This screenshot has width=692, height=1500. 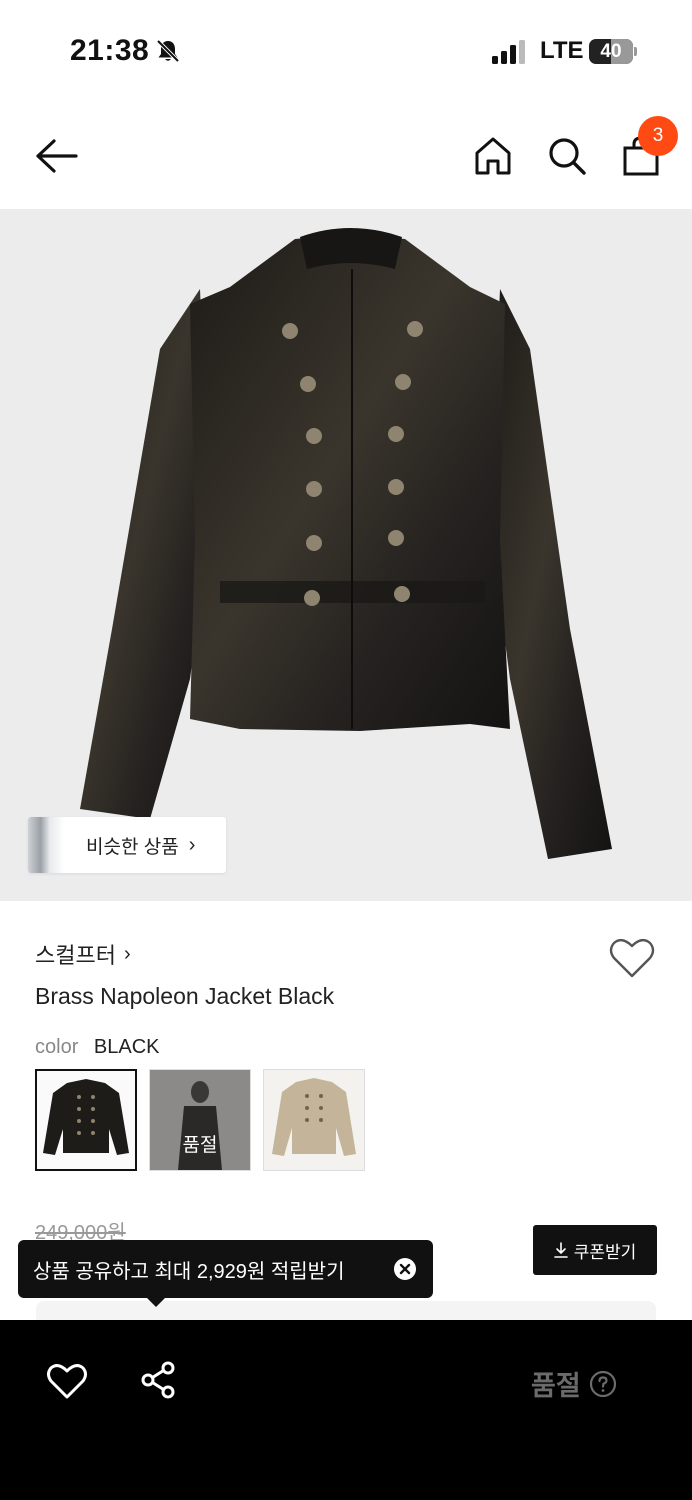 What do you see at coordinates (346, 157) in the screenshot?
I see `top-nav` at bounding box center [346, 157].